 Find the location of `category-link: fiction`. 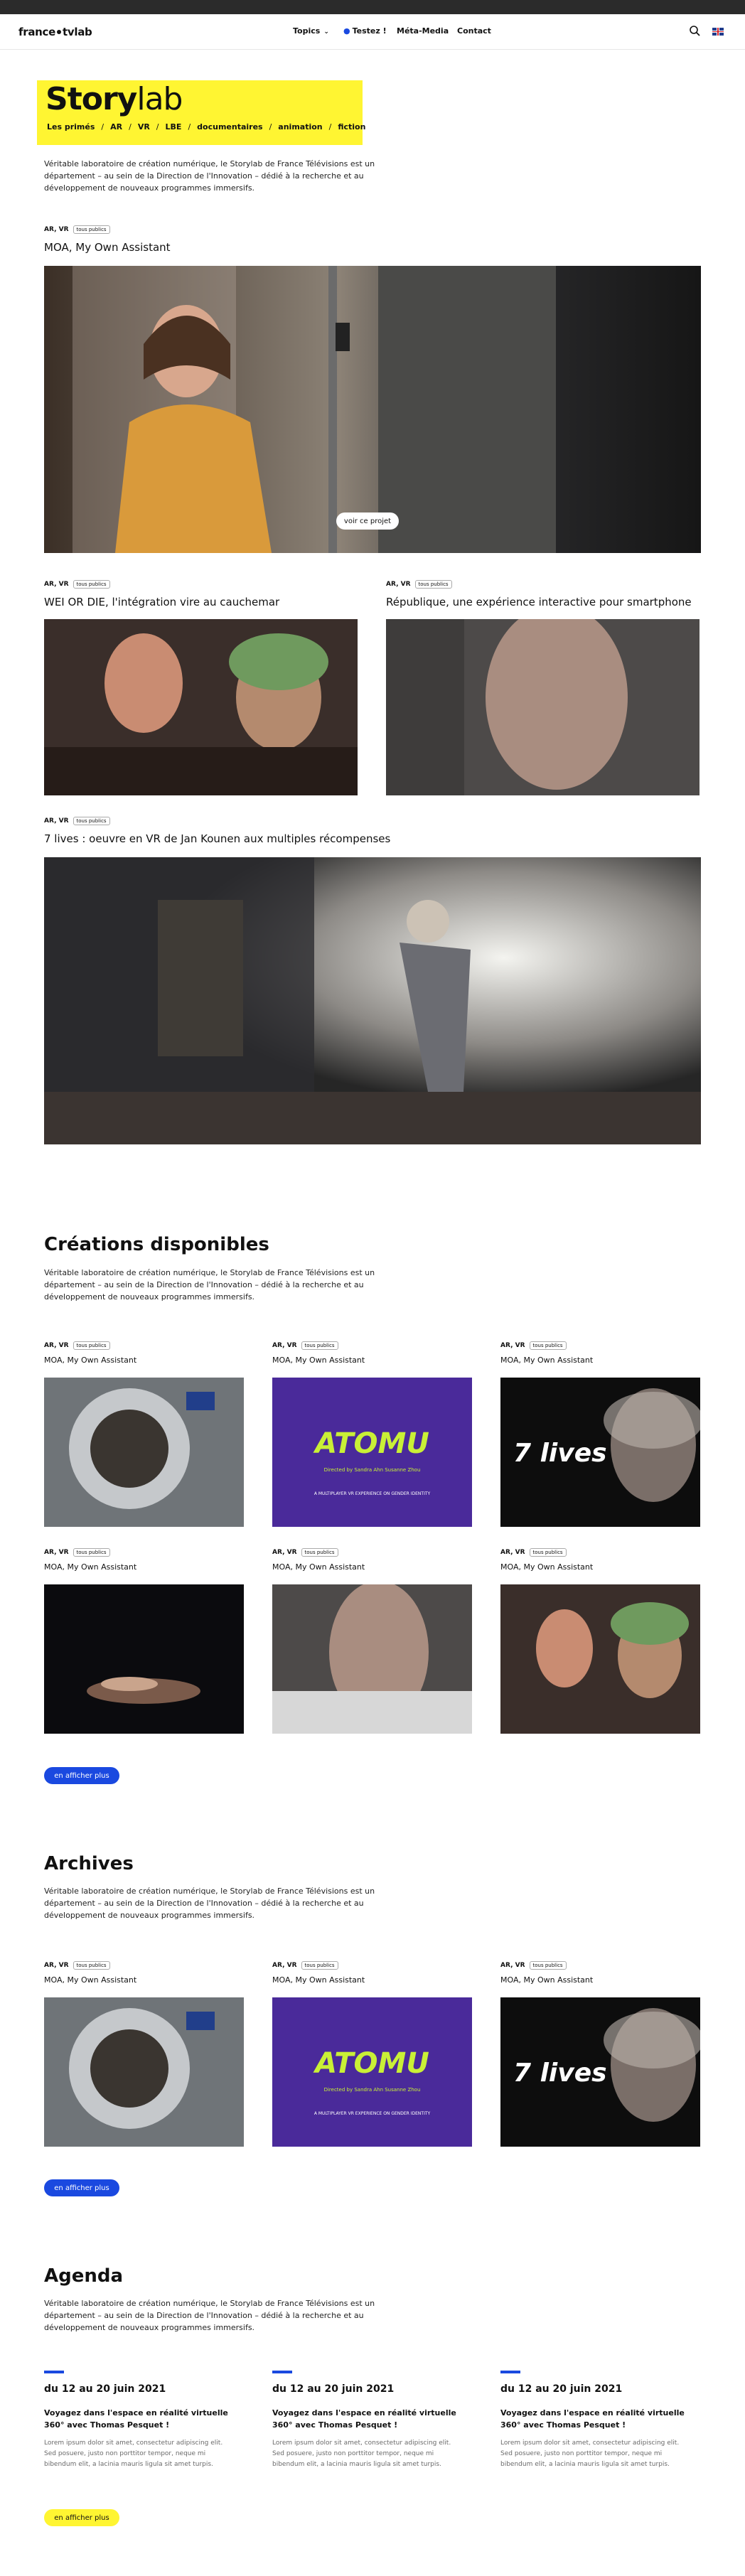

category-link: fiction is located at coordinates (351, 127).